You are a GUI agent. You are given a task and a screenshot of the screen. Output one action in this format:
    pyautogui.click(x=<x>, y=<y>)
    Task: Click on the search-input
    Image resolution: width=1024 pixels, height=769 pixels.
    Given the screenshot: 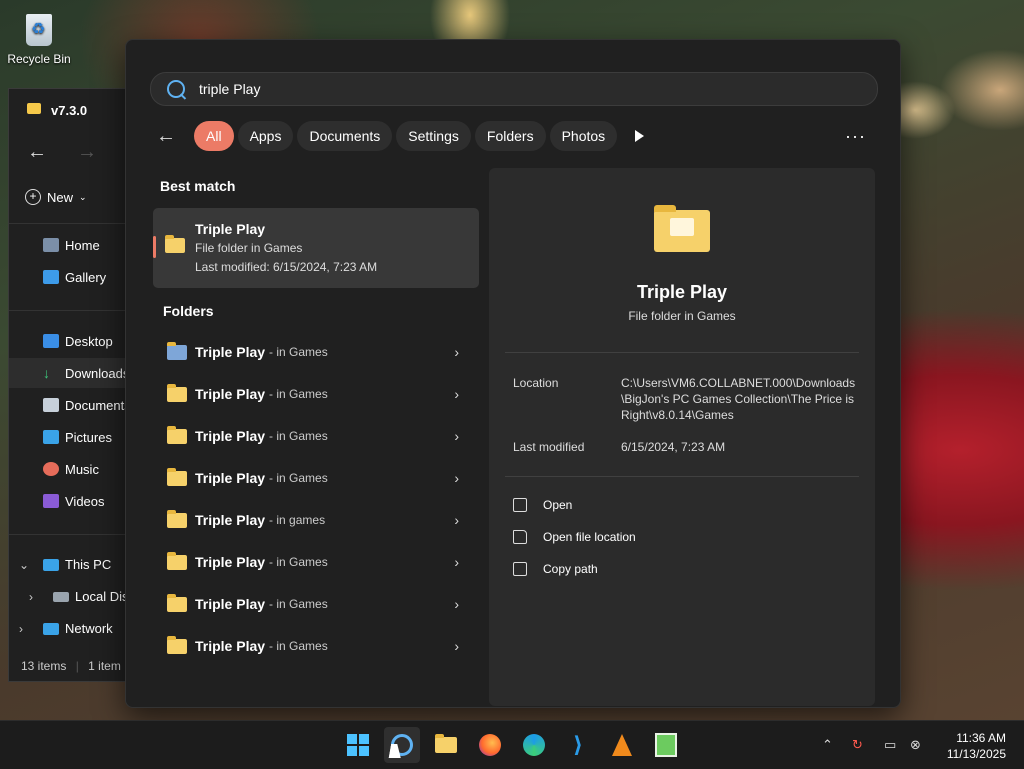 What is the action you would take?
    pyautogui.click(x=499, y=89)
    